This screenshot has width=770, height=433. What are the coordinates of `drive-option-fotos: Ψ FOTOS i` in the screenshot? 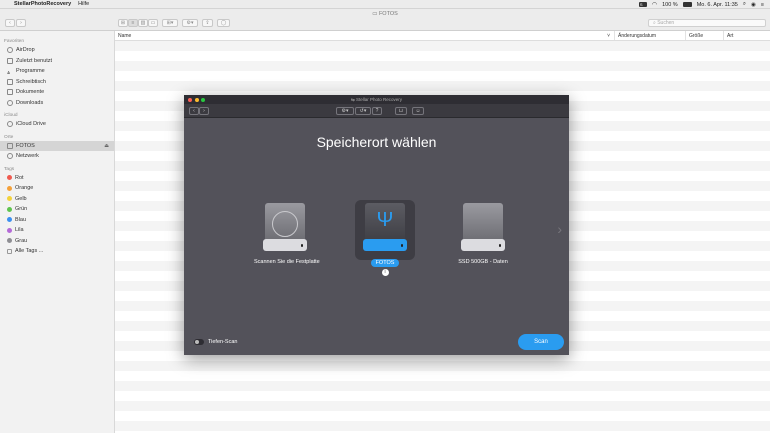 It's located at (385, 239).